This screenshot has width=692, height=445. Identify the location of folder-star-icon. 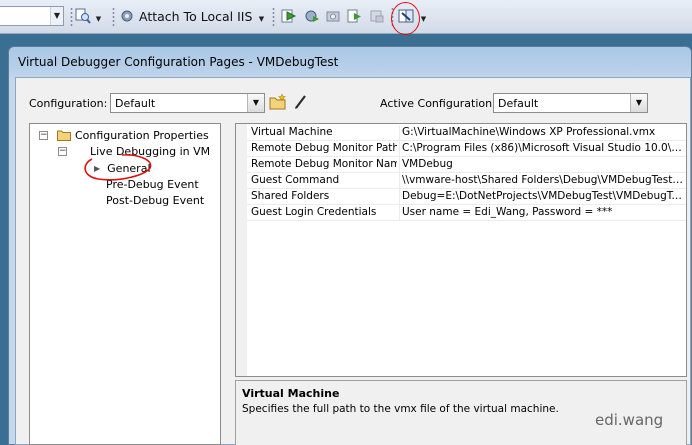
(278, 101).